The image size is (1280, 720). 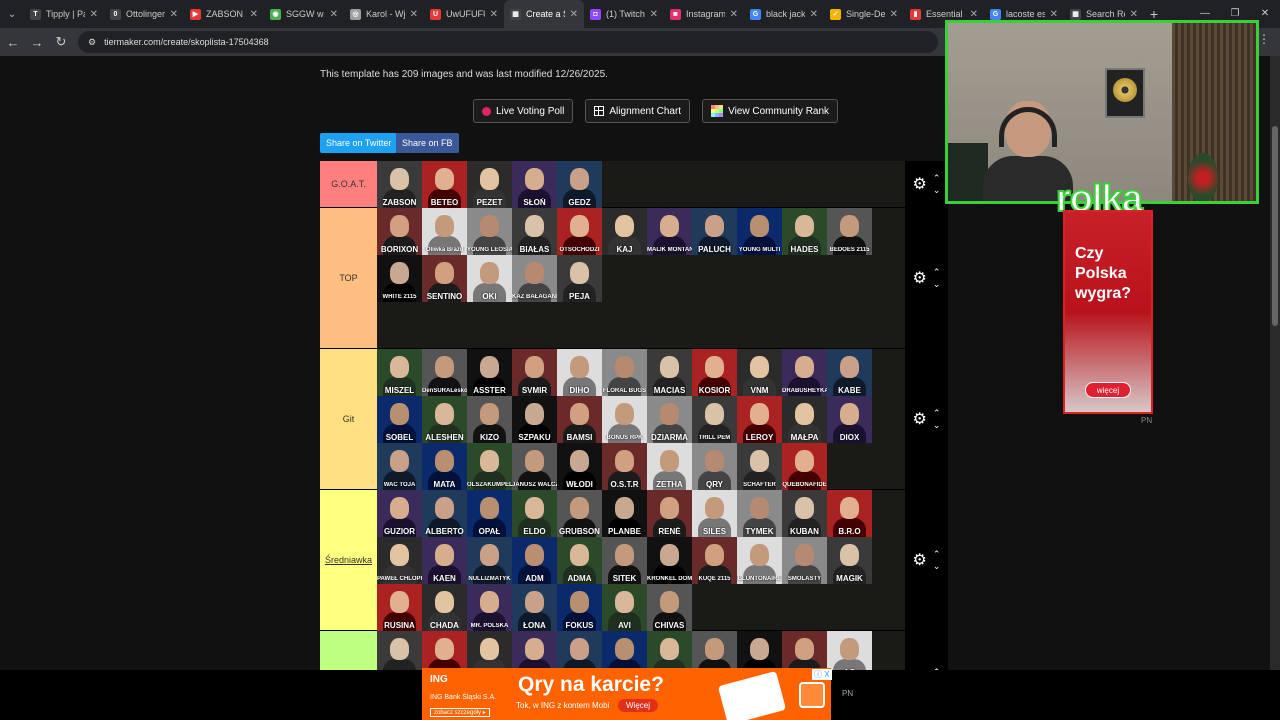 What do you see at coordinates (13, 42) in the screenshot?
I see `back-icon: ←` at bounding box center [13, 42].